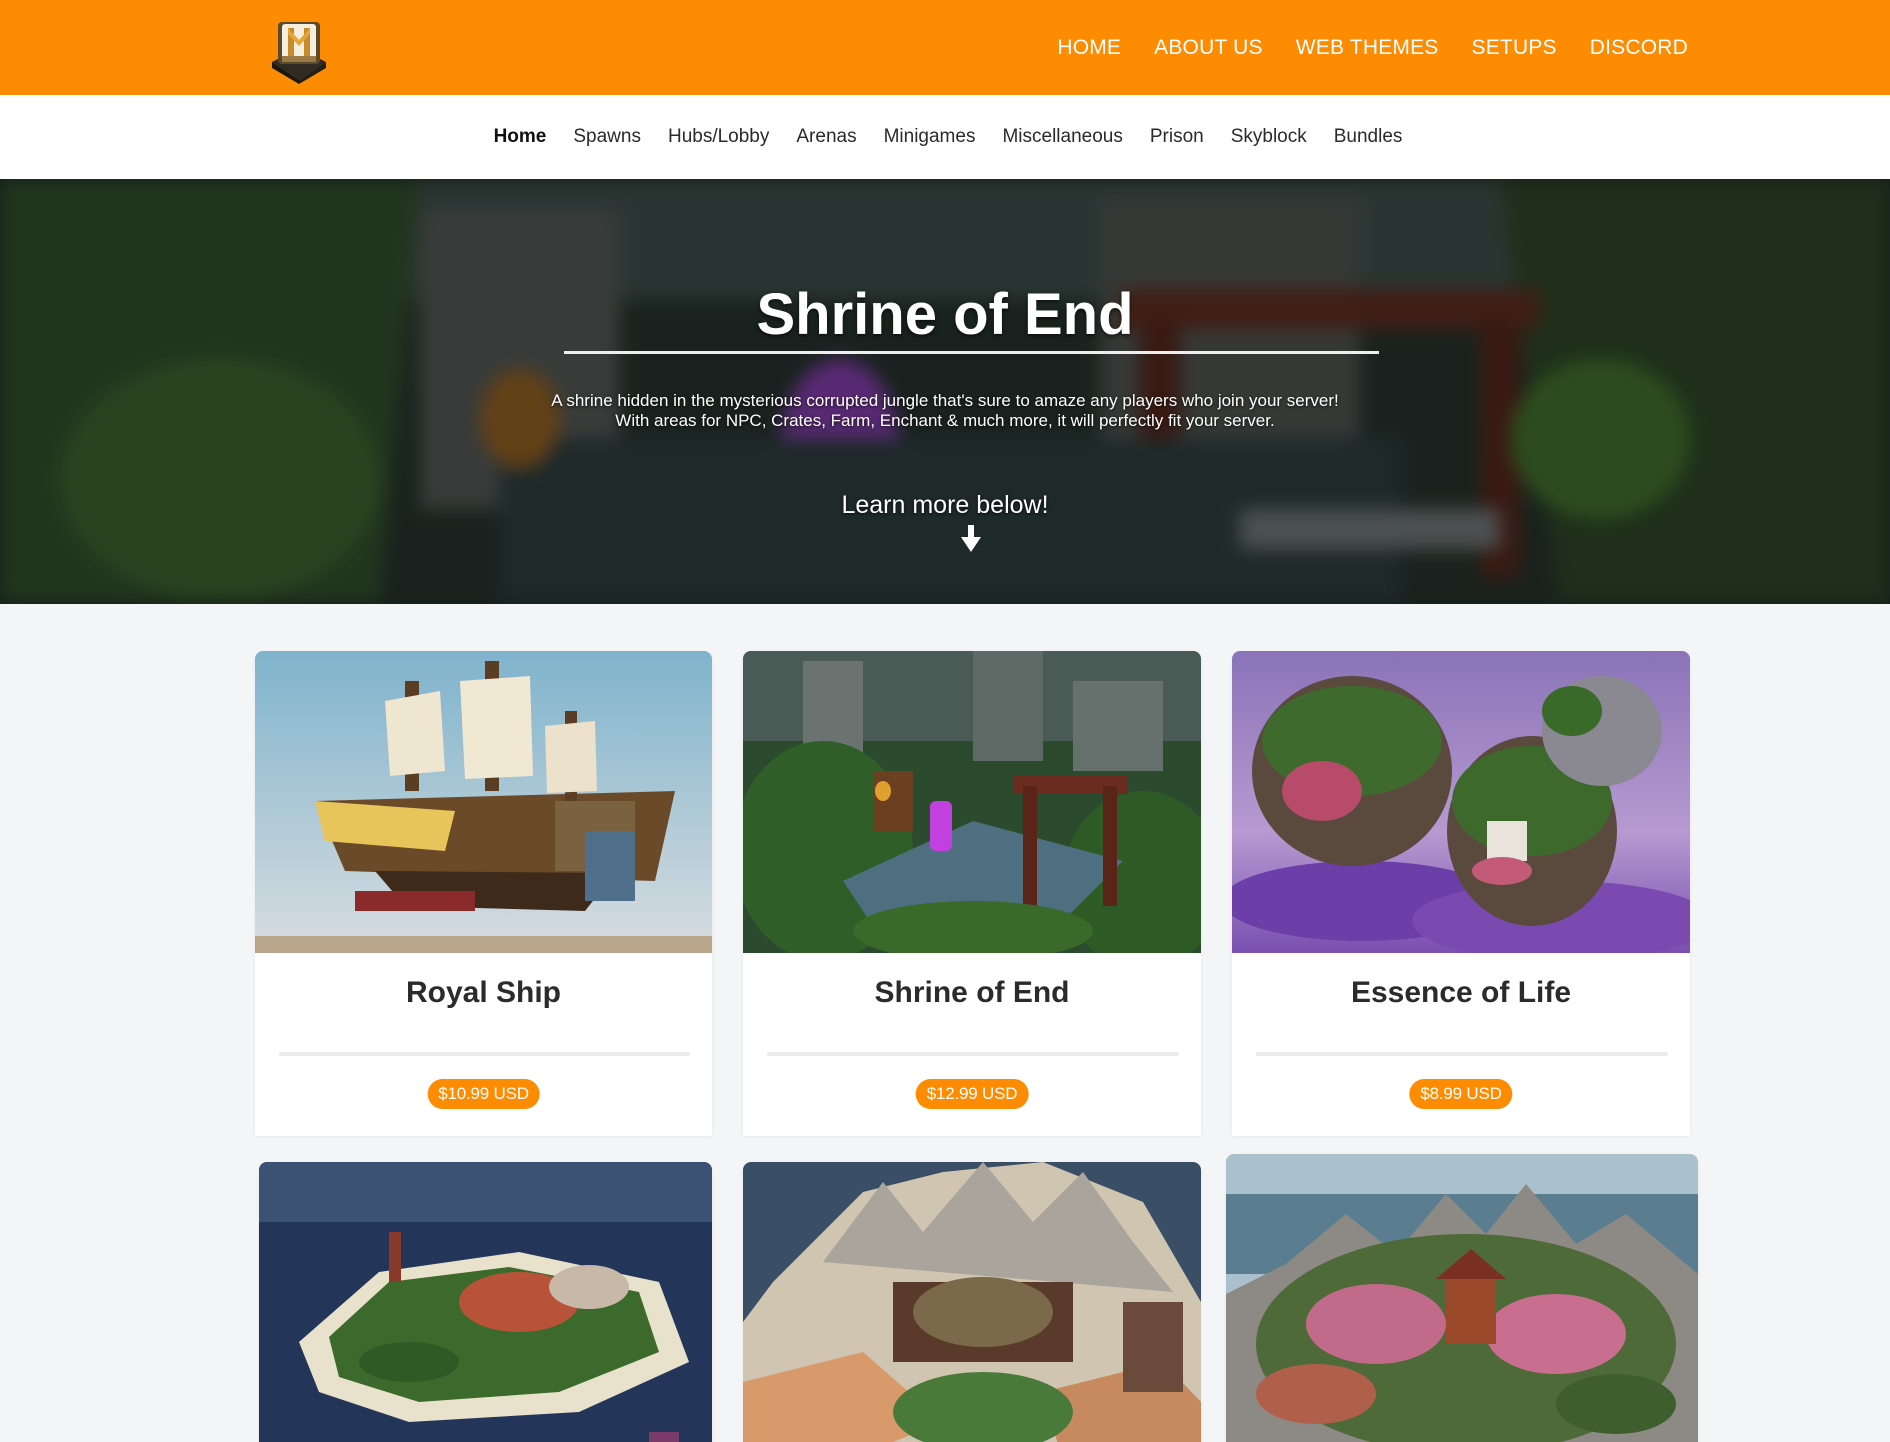 The image size is (1890, 1442). I want to click on block-logo-icon, so click(299, 49).